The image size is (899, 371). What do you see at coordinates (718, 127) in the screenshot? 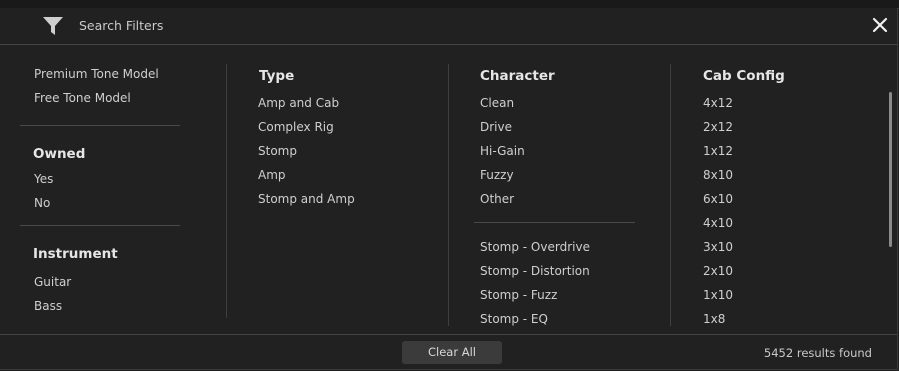
I see `filter-cab-2x12: 2x12` at bounding box center [718, 127].